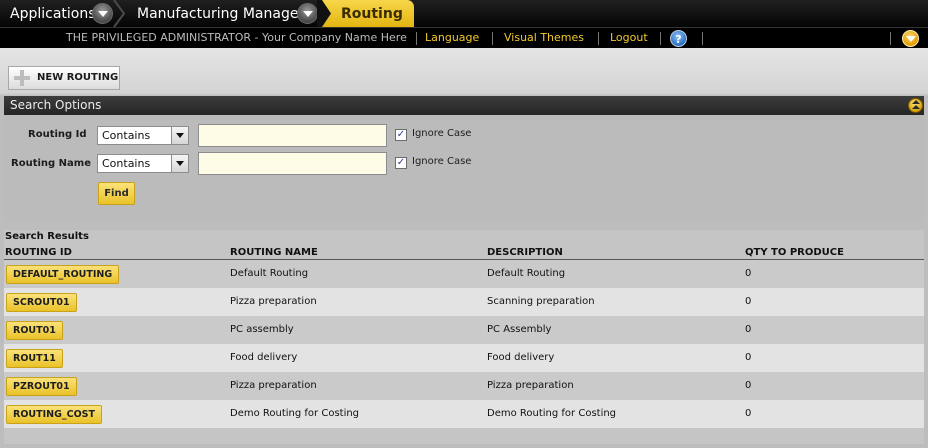 This screenshot has height=448, width=928. Describe the element at coordinates (51, 163) in the screenshot. I see `routing-name-label: Routing Name` at that location.